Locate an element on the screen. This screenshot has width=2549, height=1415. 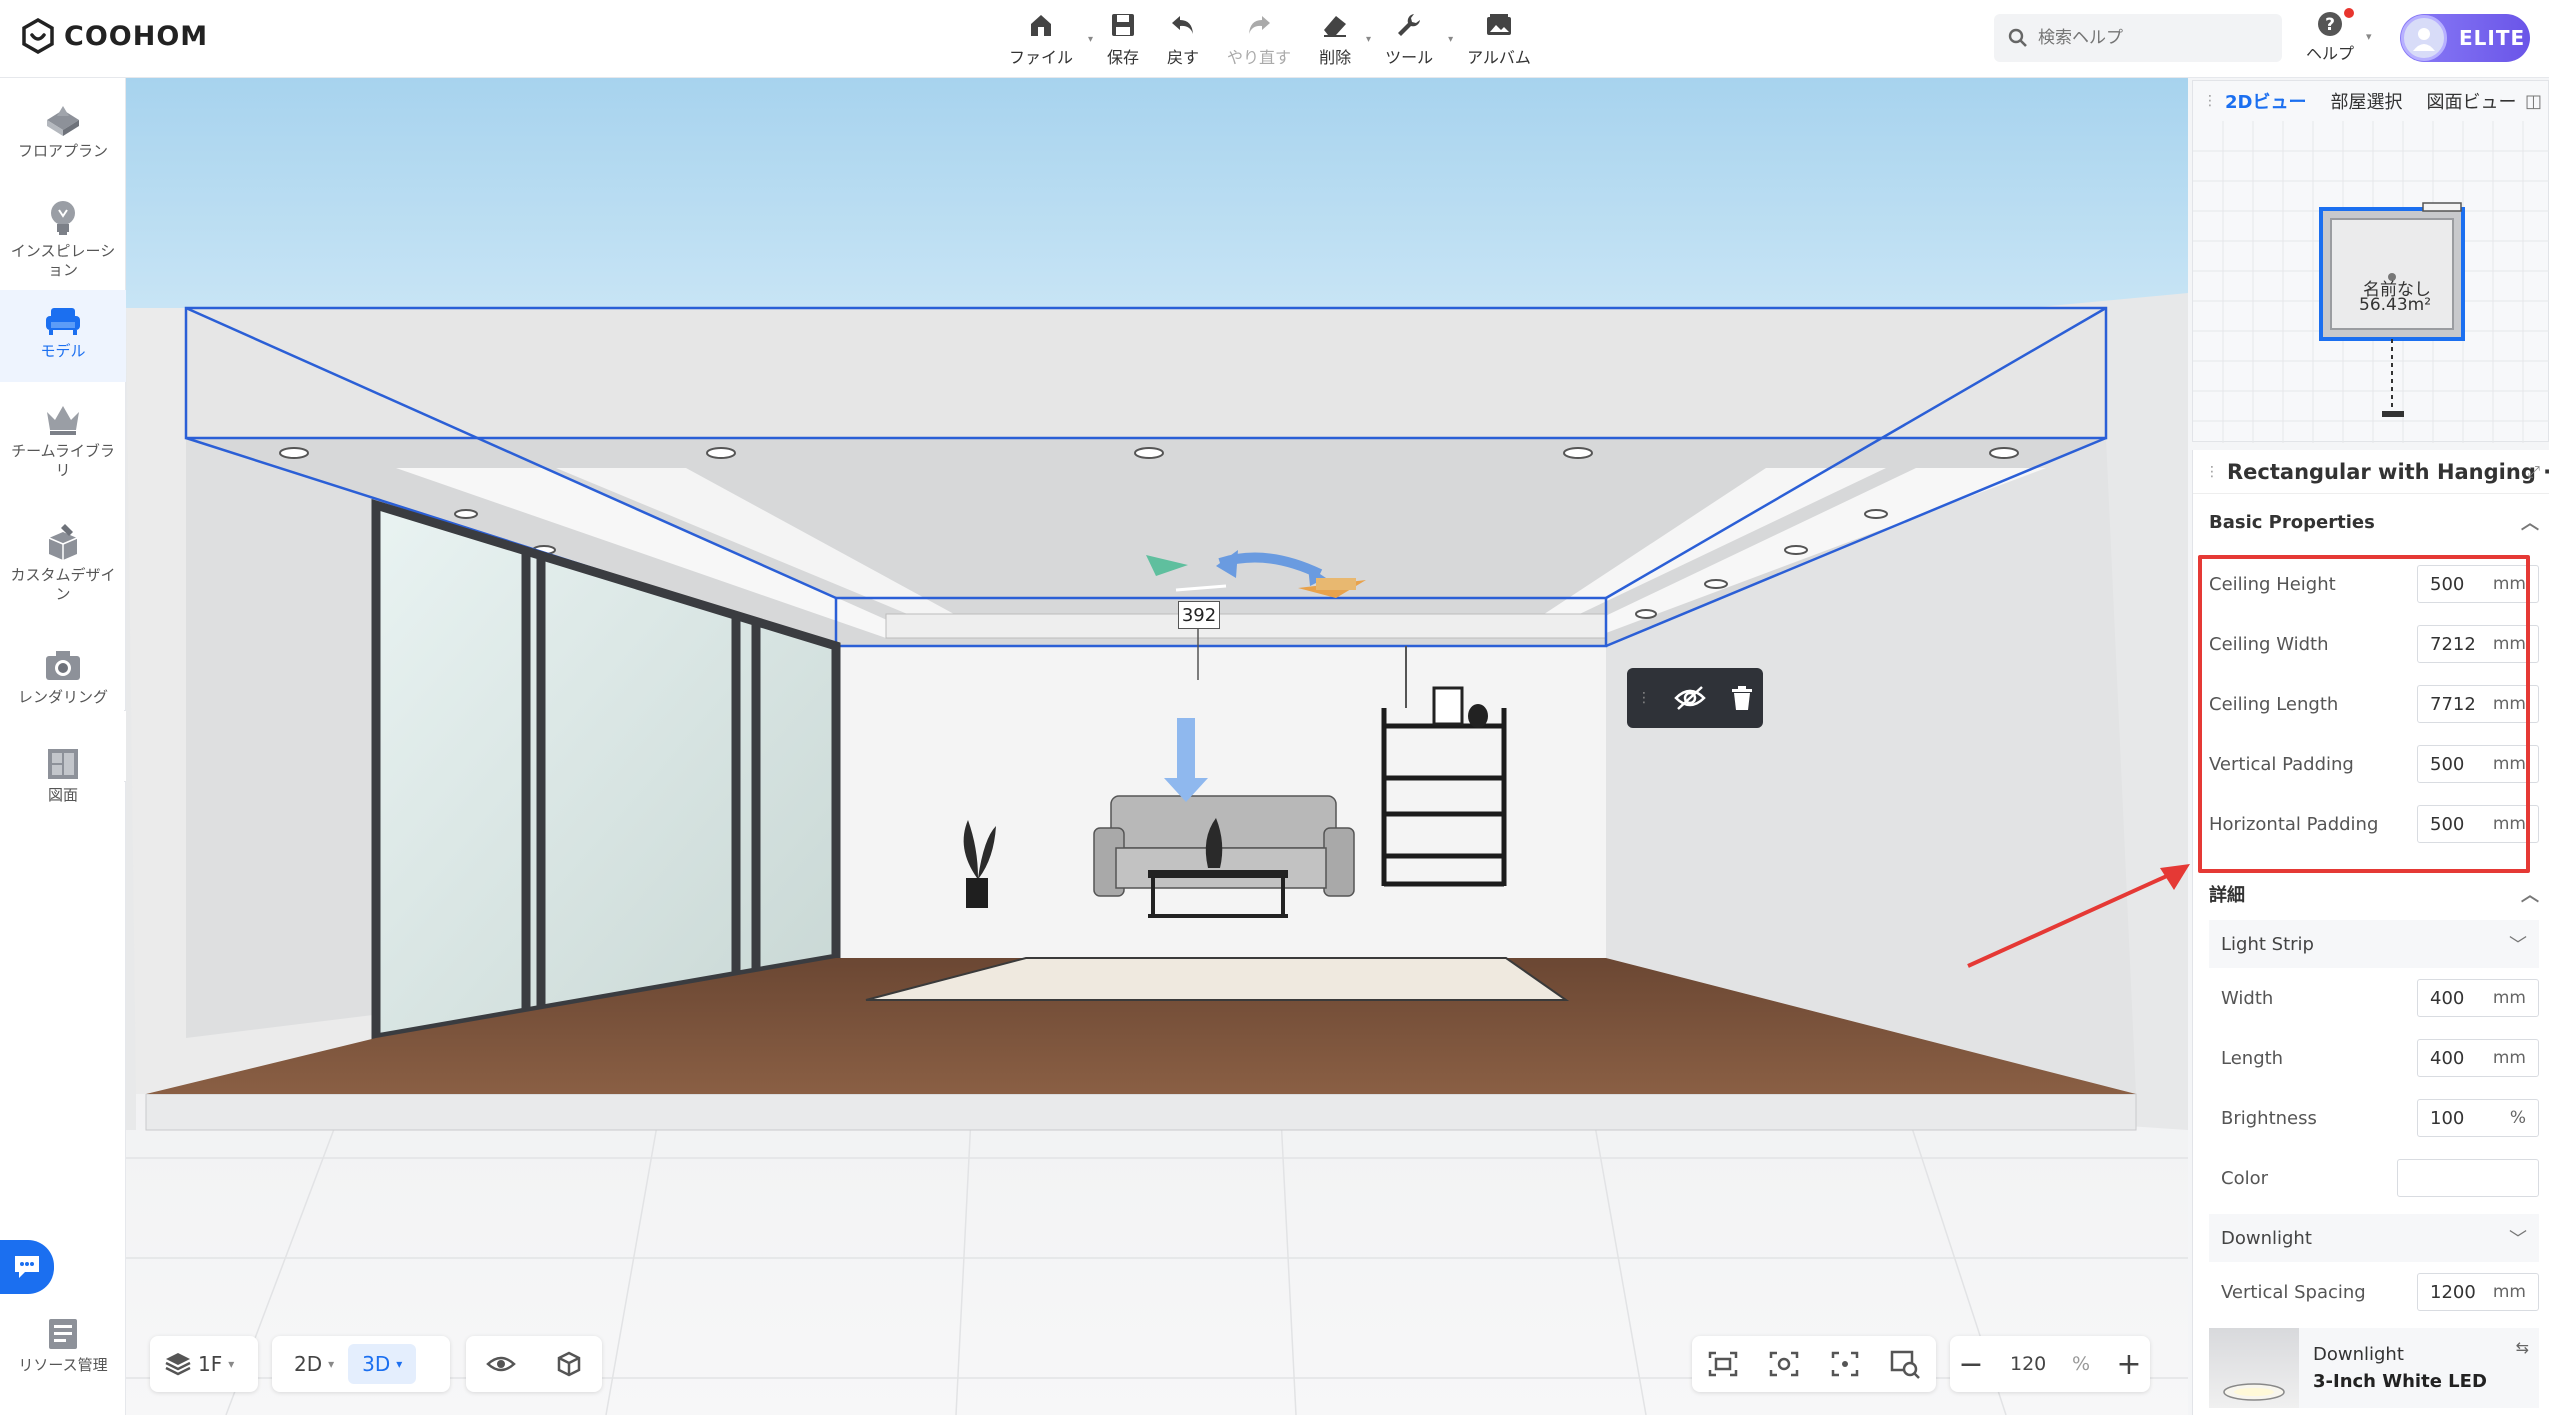
user-avatar-icon is located at coordinates (2424, 39).